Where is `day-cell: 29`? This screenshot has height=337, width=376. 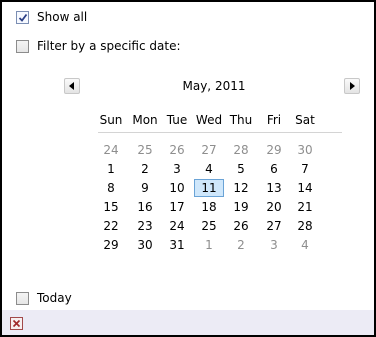
day-cell: 29 is located at coordinates (111, 245).